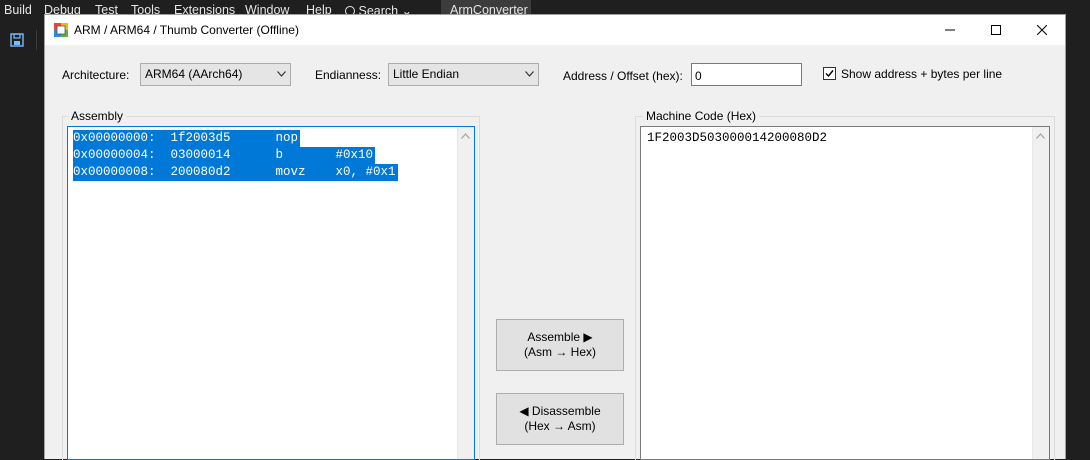 This screenshot has width=1090, height=460. What do you see at coordinates (1040, 293) in the screenshot?
I see `machine-code-scrollbar` at bounding box center [1040, 293].